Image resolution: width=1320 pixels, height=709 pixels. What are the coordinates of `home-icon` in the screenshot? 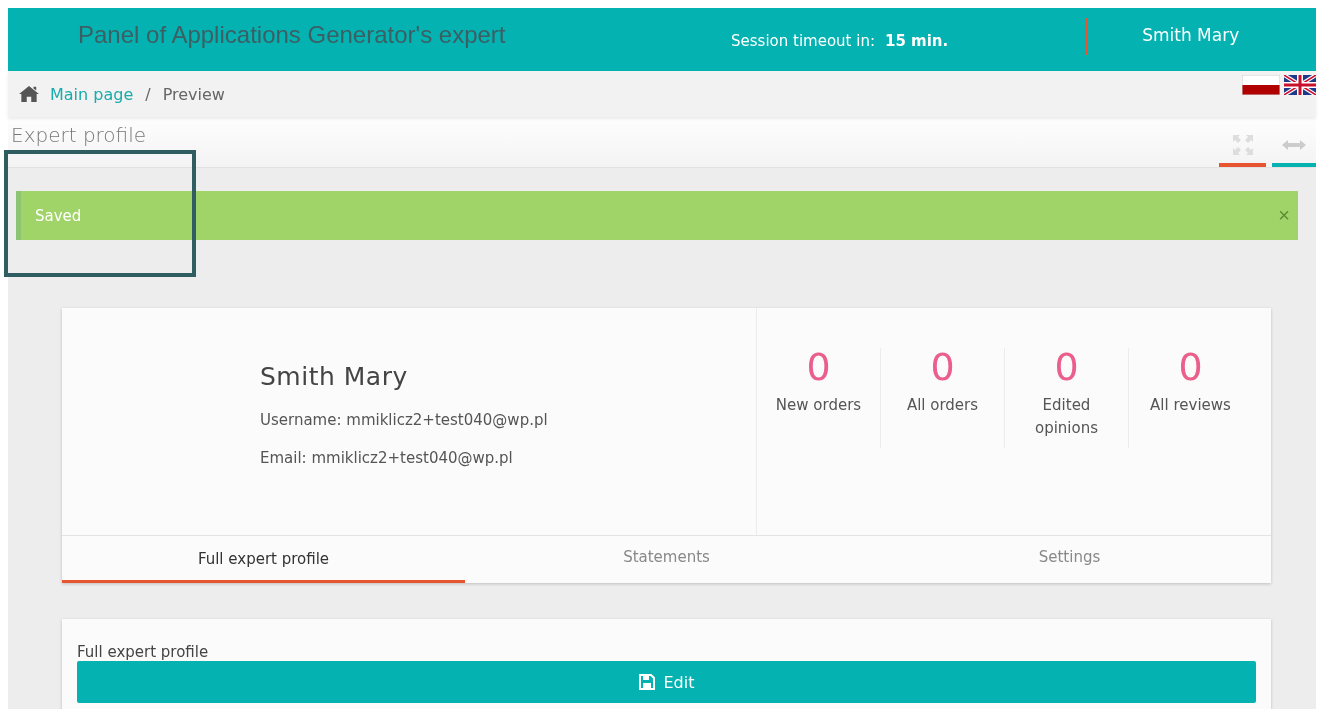 It's located at (29, 94).